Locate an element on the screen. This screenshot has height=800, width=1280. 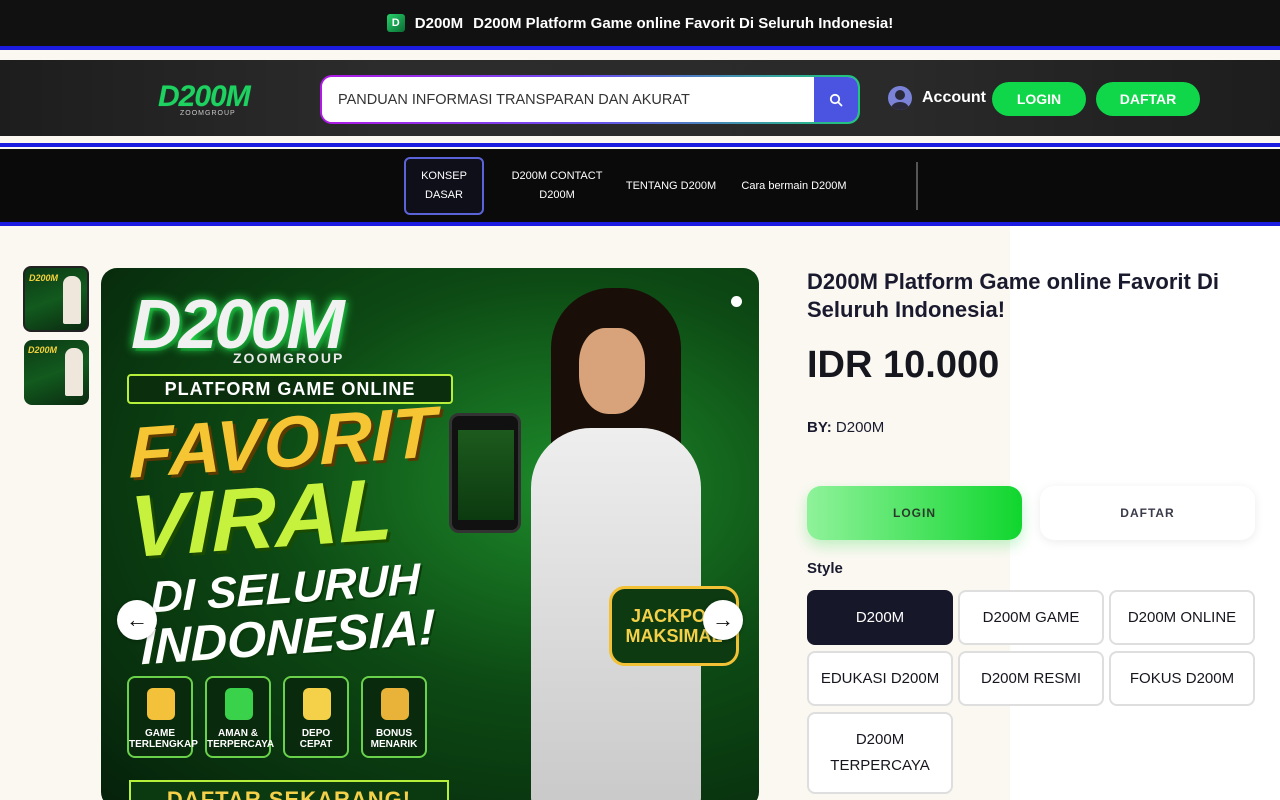
nav-item-cara-bermain: Cara bermain D200M is located at coordinates (794, 186).